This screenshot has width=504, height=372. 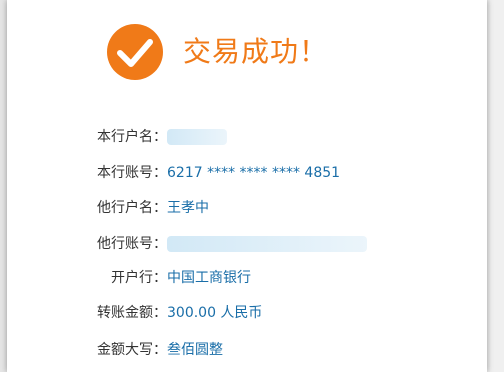 I want to click on detail-row-amount: 转账金额： 300.00 人民币, so click(x=247, y=313).